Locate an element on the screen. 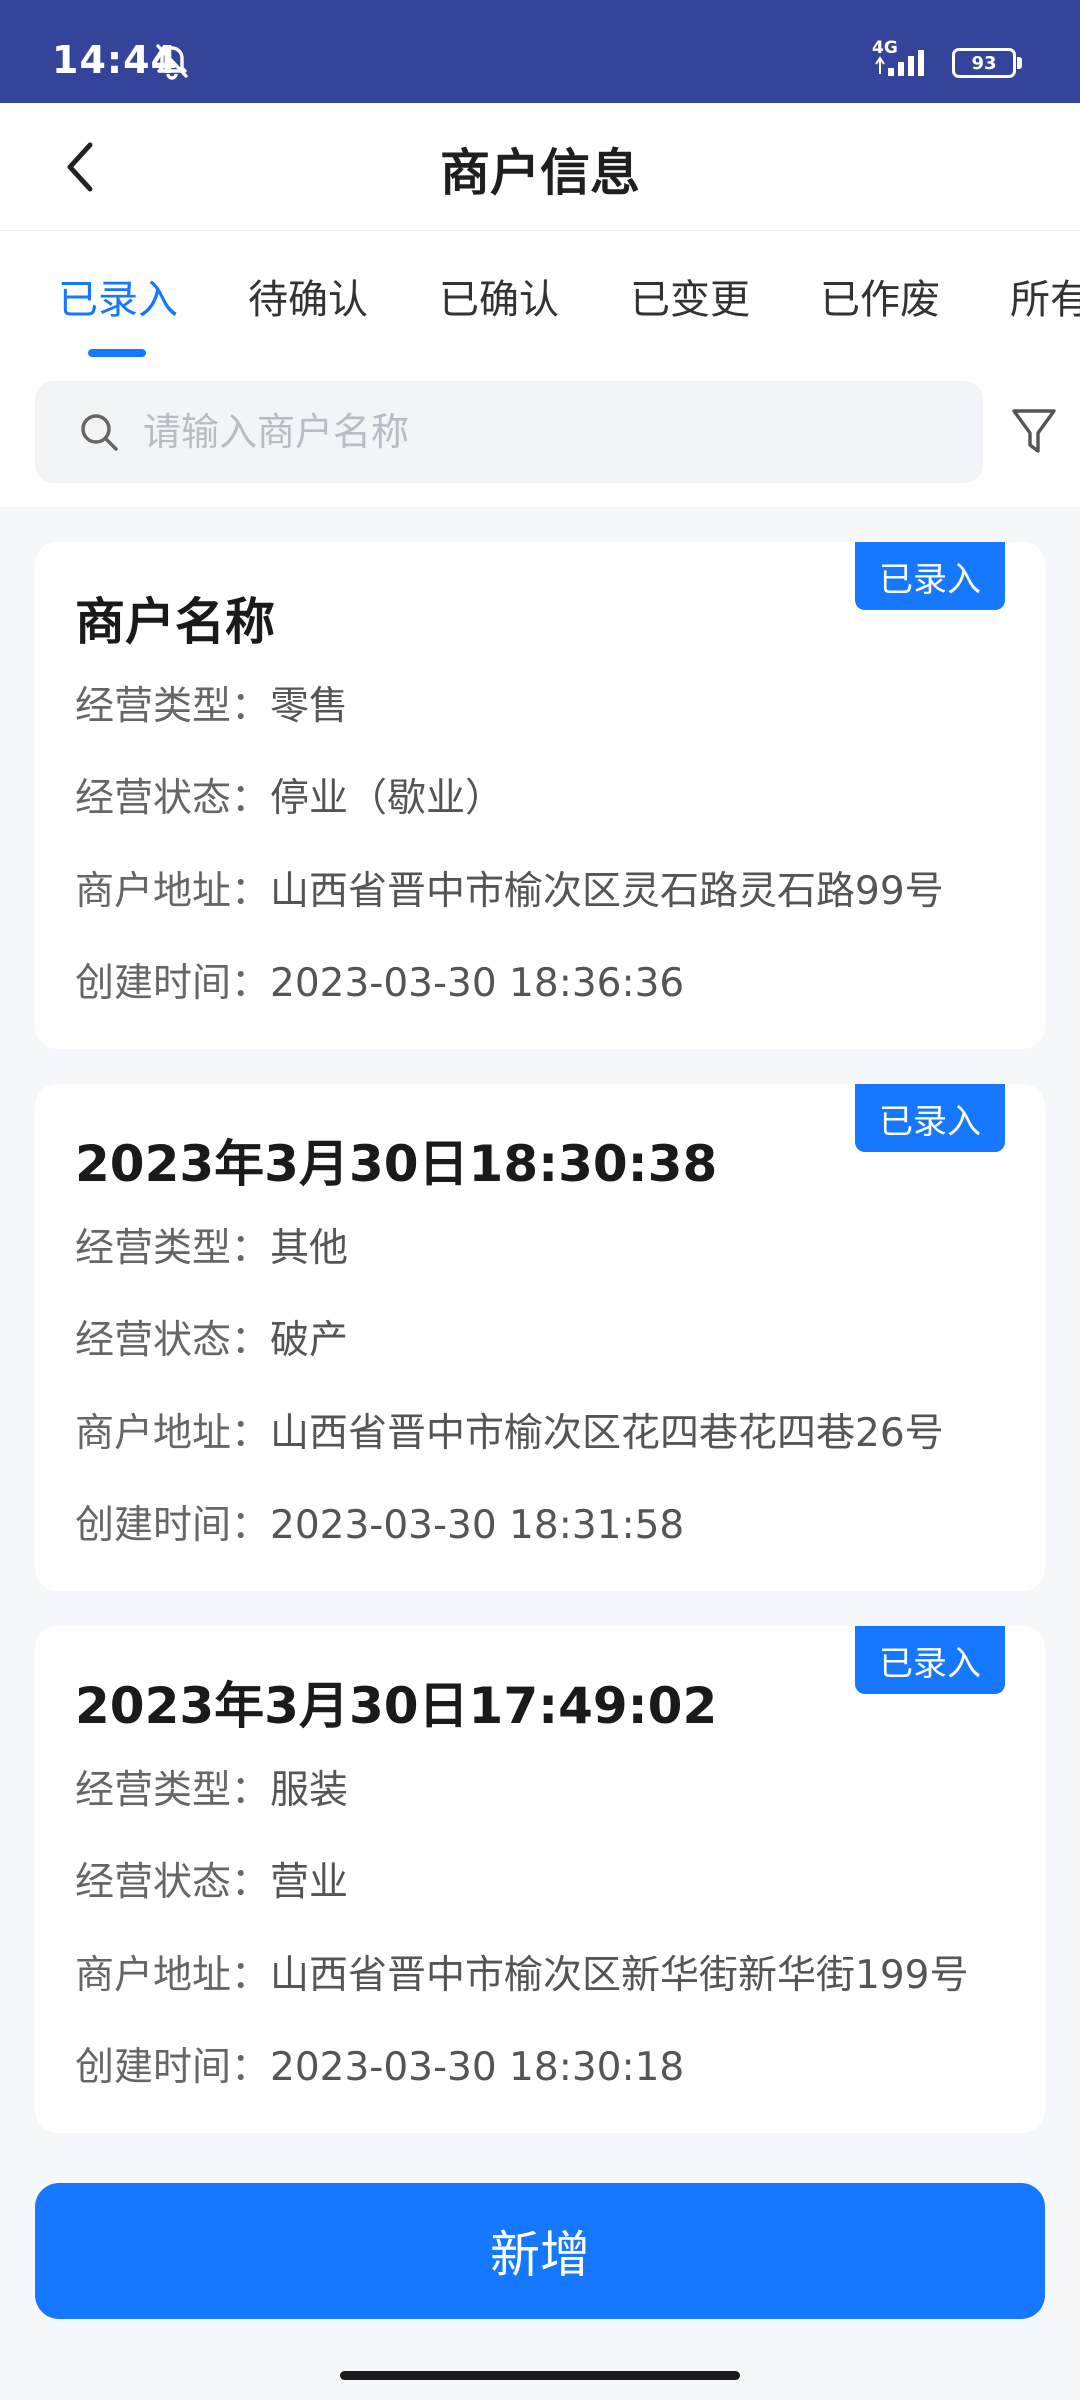  created-at-row: 创建时间：2023-03-30 18:36:36 is located at coordinates (379, 980).